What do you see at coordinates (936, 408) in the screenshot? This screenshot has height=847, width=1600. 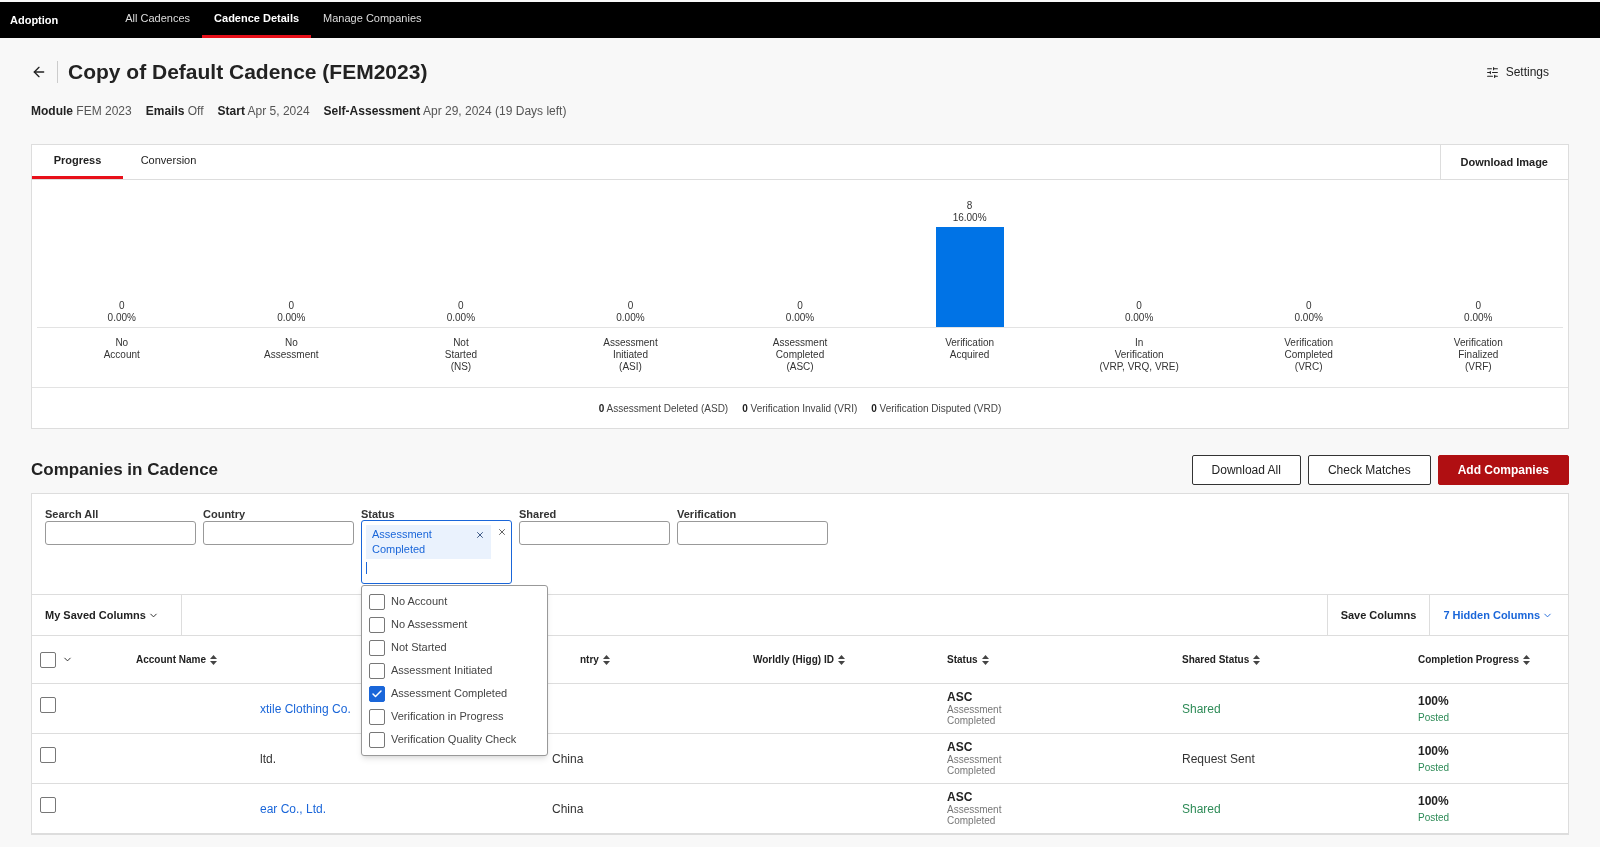 I see `legend-item: 0 Verification Disputed (VRD)` at bounding box center [936, 408].